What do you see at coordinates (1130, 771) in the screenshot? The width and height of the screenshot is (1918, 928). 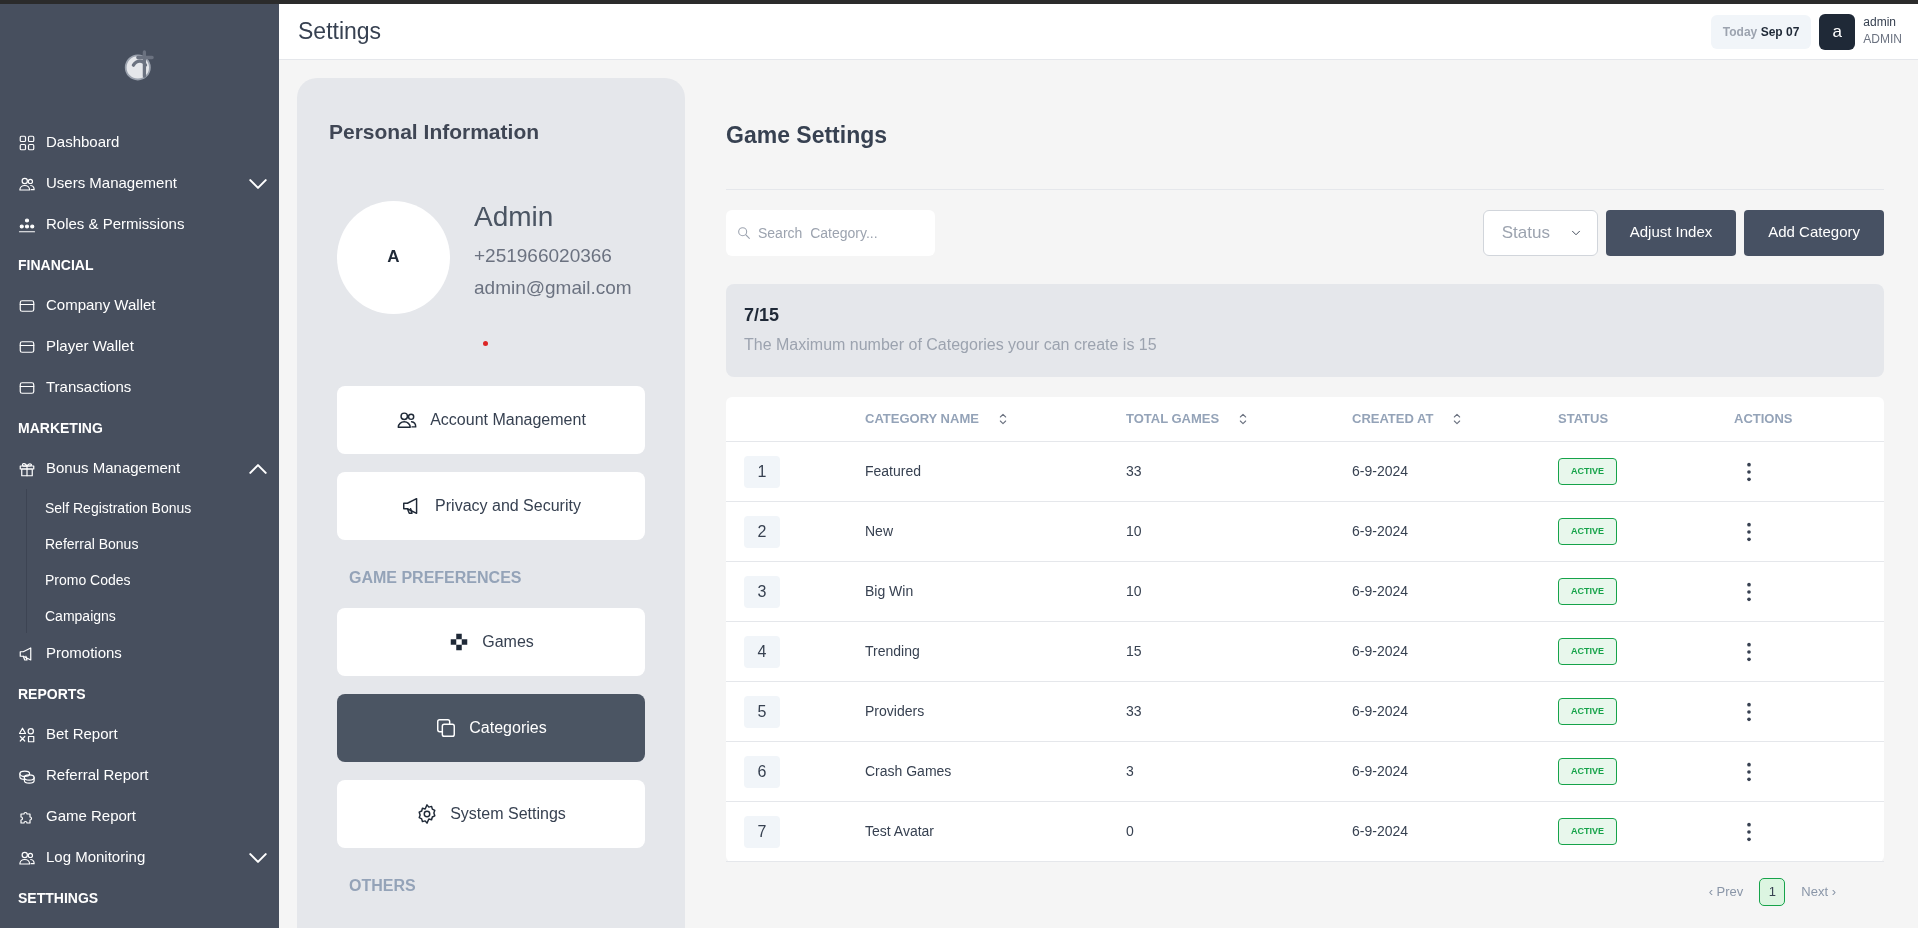 I see `table-cell: 3` at bounding box center [1130, 771].